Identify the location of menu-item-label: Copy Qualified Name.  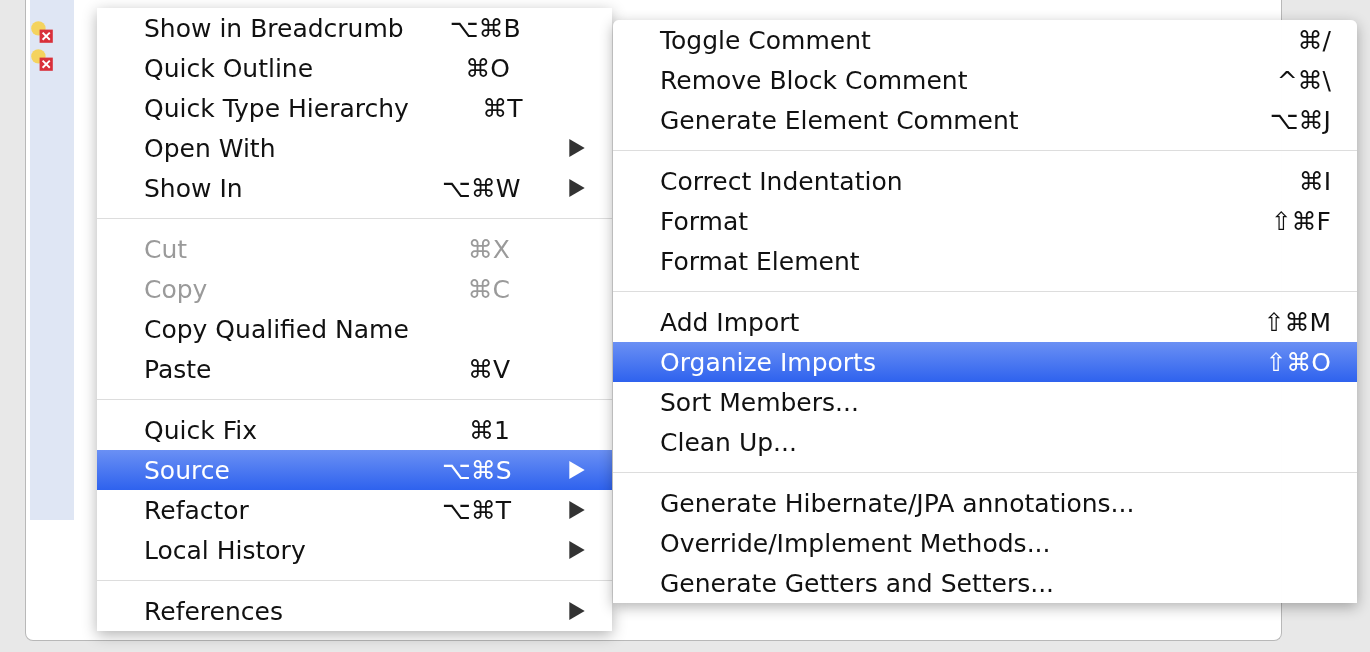
(276, 329).